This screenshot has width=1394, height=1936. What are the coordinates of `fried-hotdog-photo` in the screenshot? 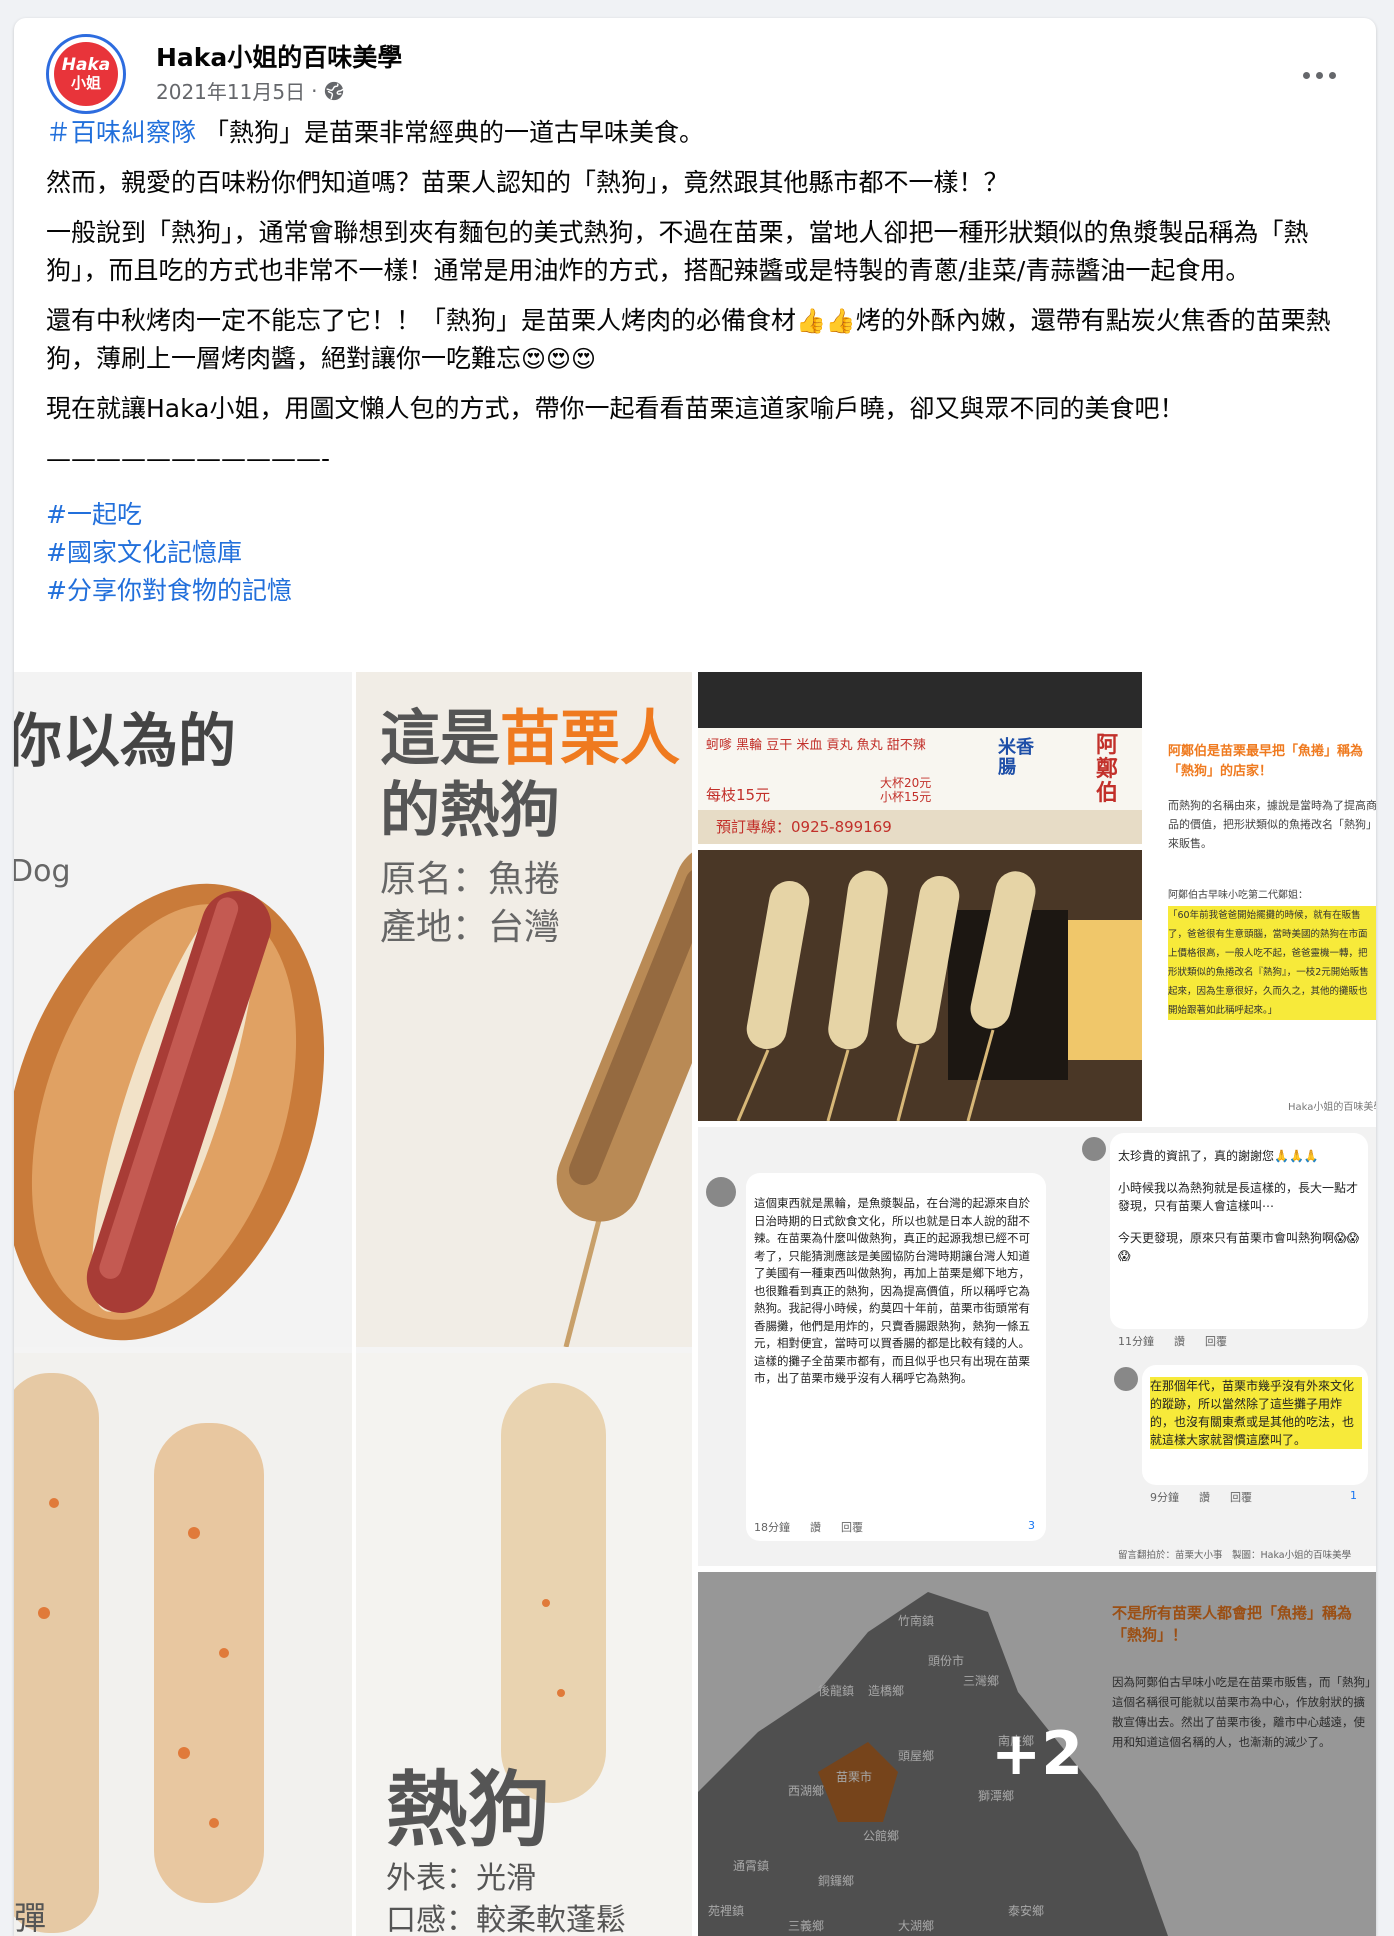 It's located at (920, 985).